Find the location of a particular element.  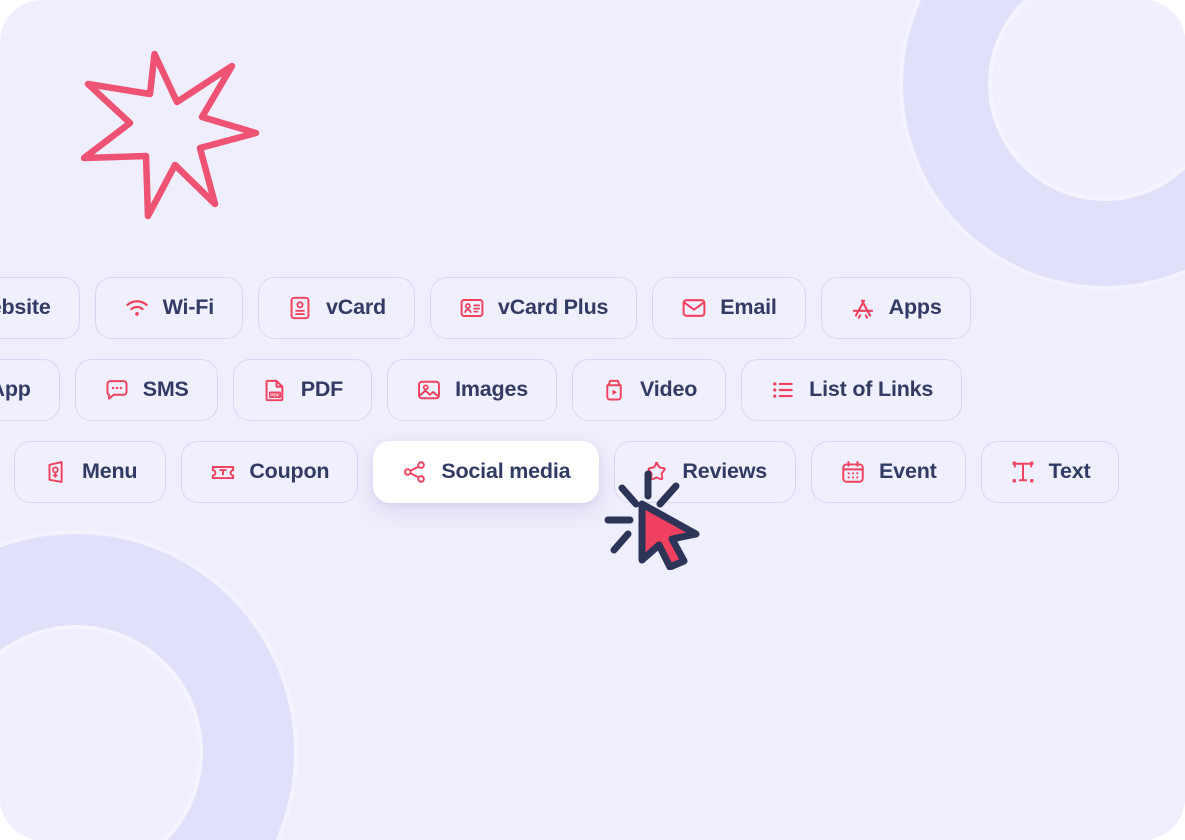

chip-label: Reviews is located at coordinates (725, 471).